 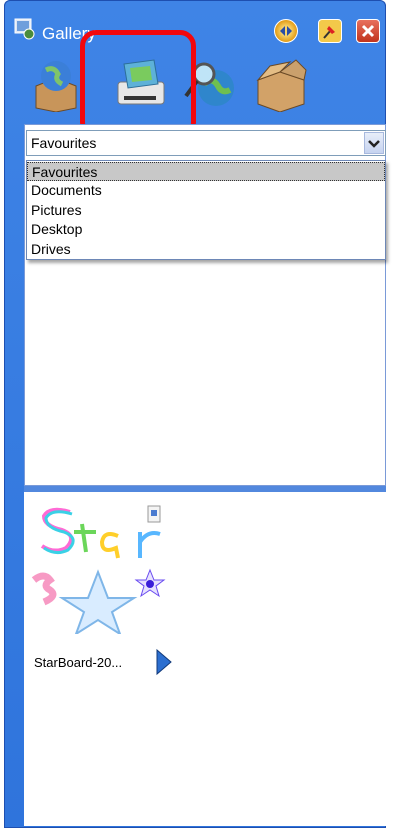 What do you see at coordinates (281, 84) in the screenshot?
I see `open-box-icon` at bounding box center [281, 84].